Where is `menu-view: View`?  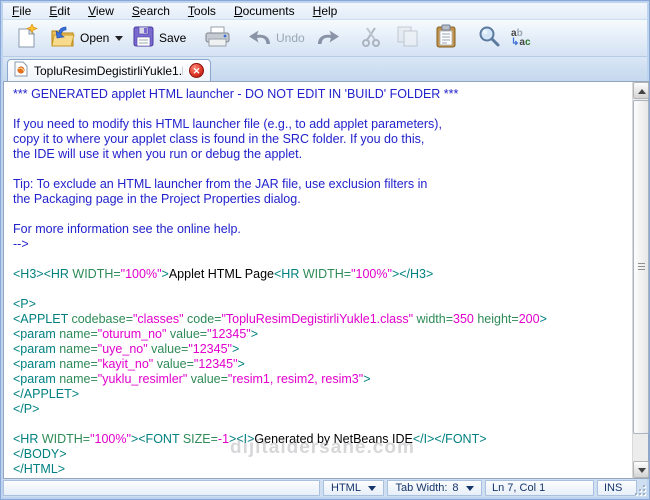 menu-view: View is located at coordinates (101, 11).